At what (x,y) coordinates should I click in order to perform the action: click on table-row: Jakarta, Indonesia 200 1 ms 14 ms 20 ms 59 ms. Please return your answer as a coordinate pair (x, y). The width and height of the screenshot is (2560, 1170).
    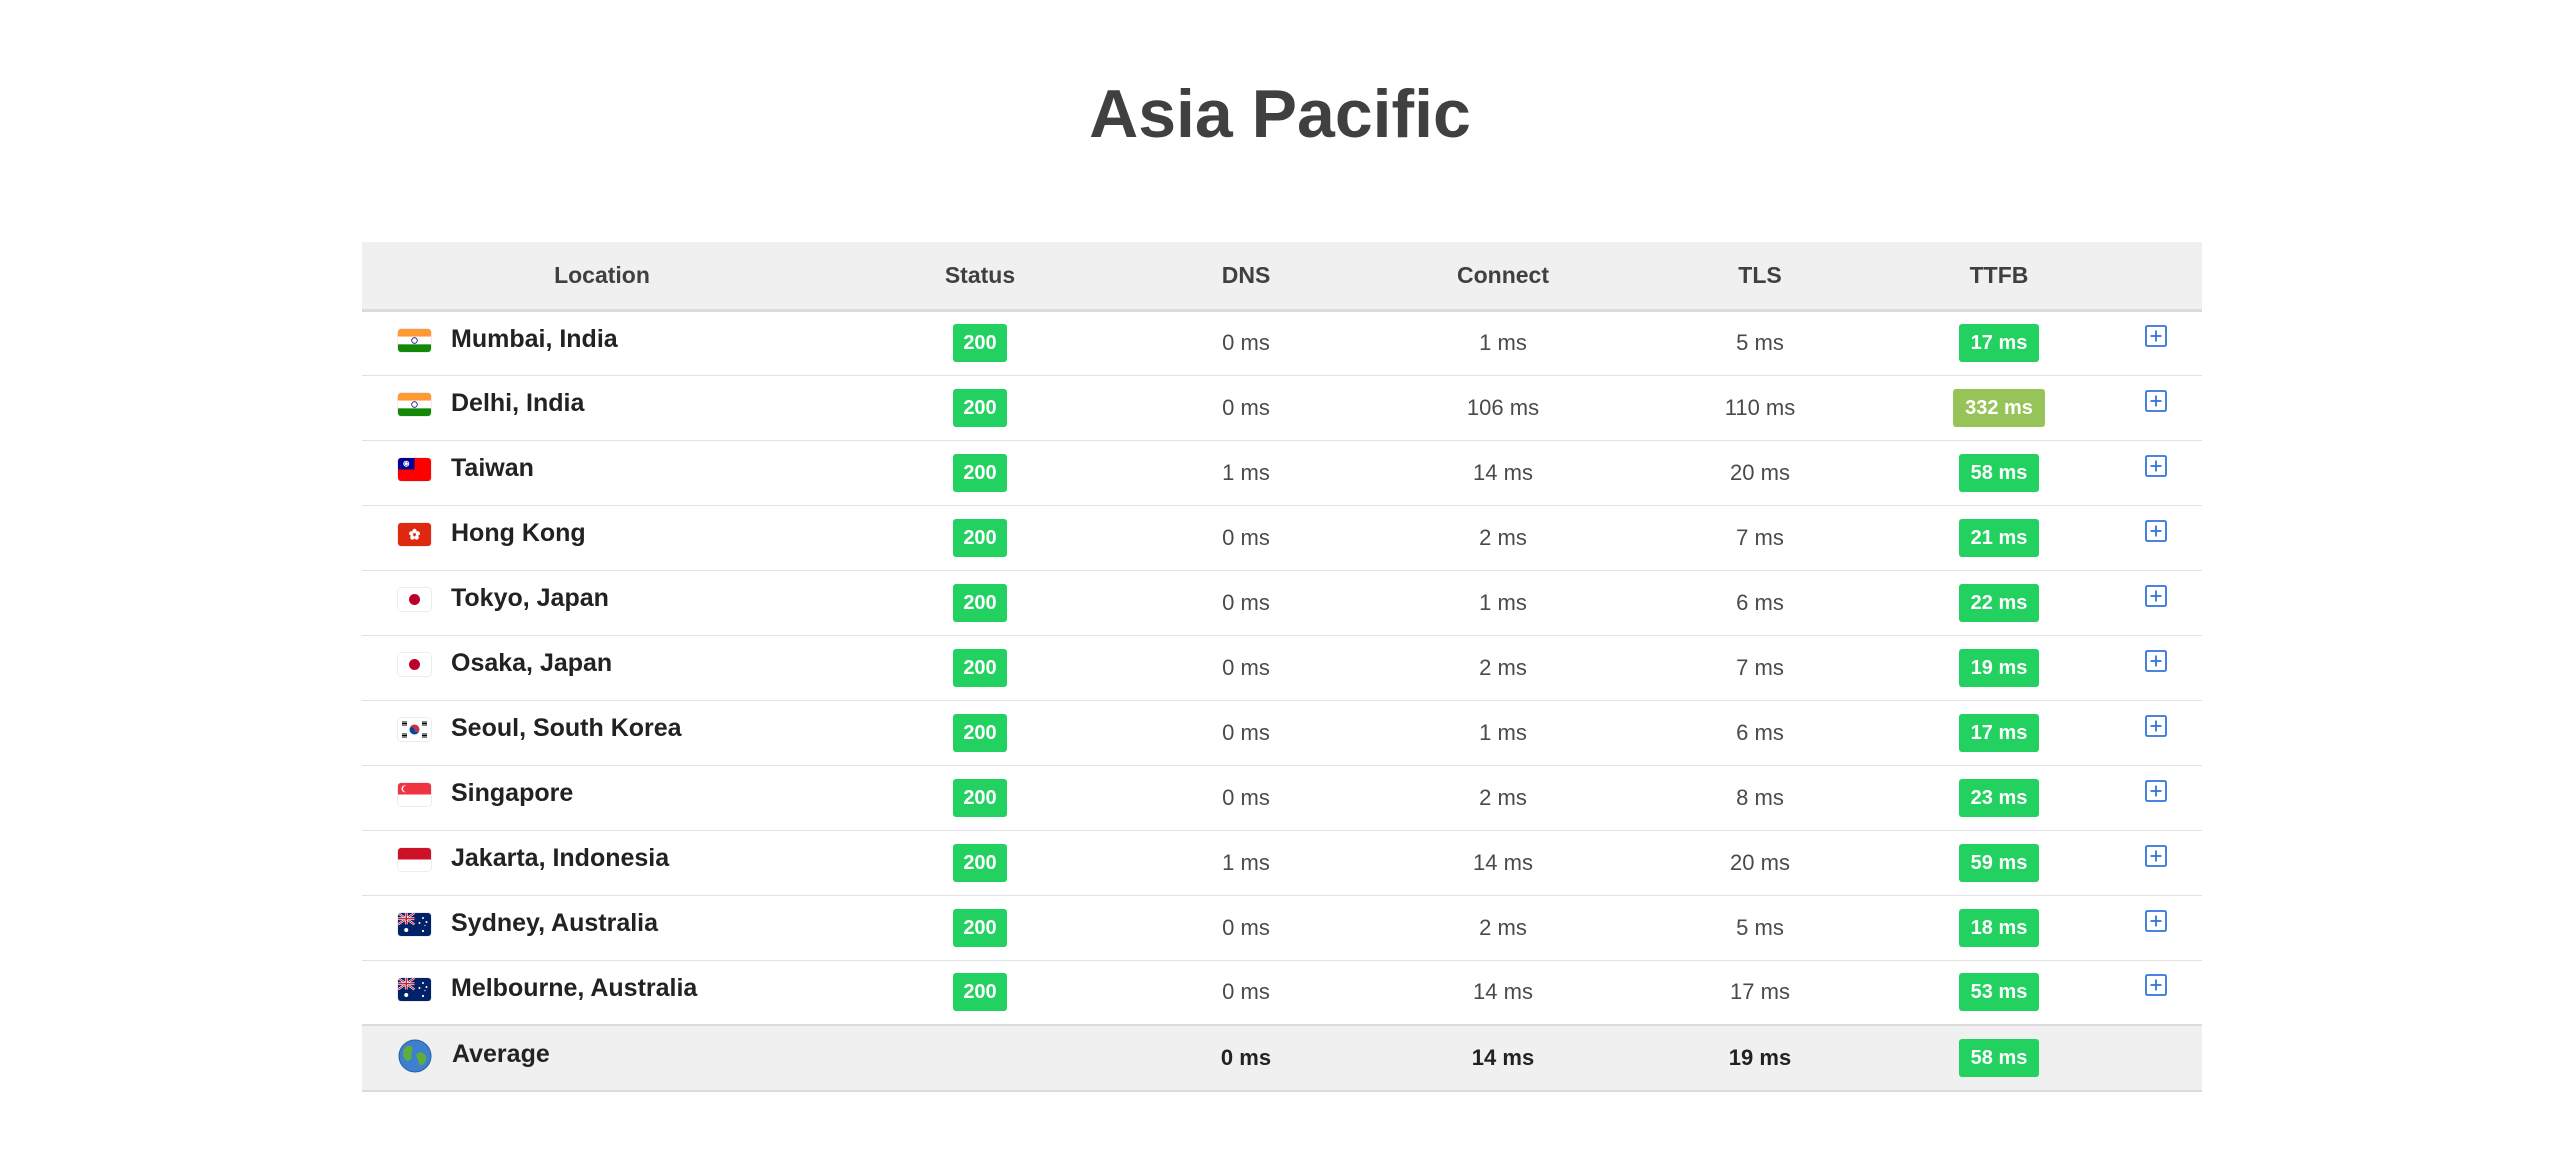
    Looking at the image, I should click on (1282, 863).